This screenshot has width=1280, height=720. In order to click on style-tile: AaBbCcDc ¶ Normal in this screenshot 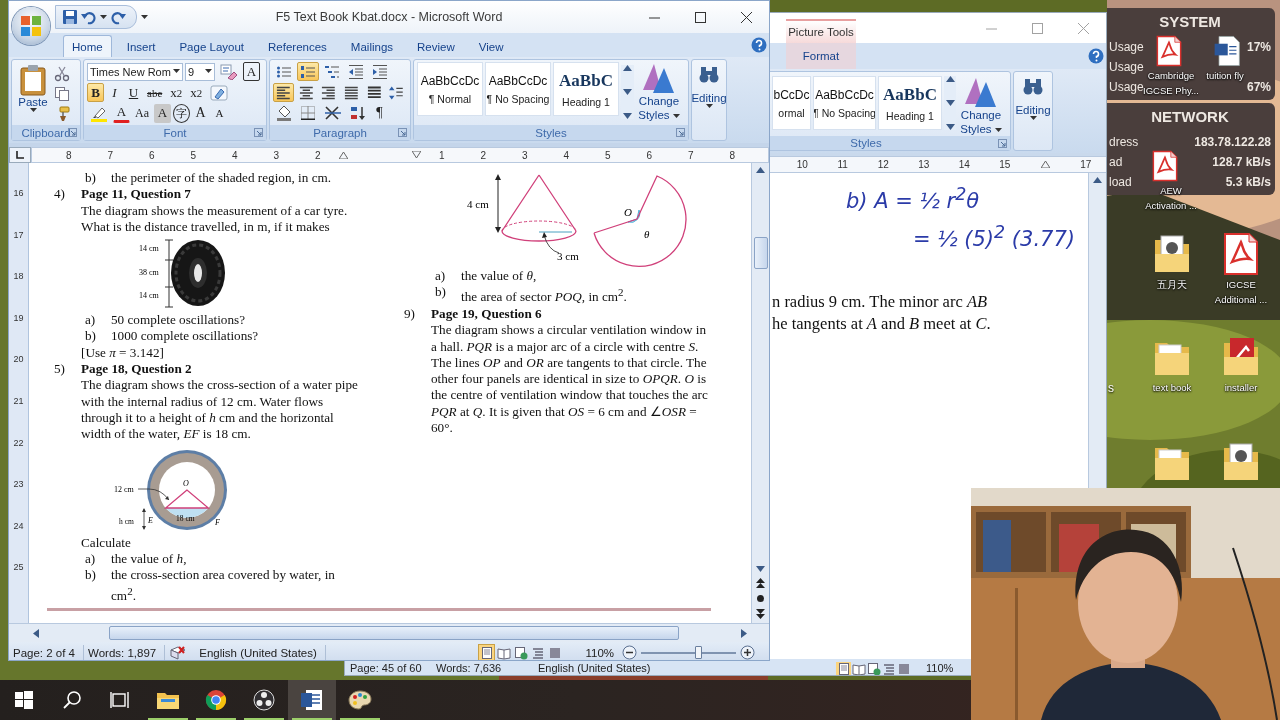, I will do `click(450, 89)`.